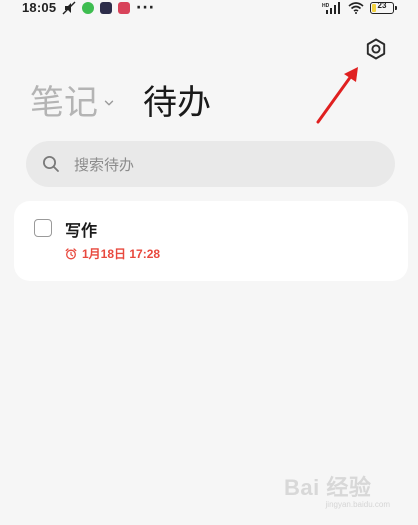 The height and width of the screenshot is (525, 418). I want to click on tab-notes-label: 笔记, so click(64, 103).